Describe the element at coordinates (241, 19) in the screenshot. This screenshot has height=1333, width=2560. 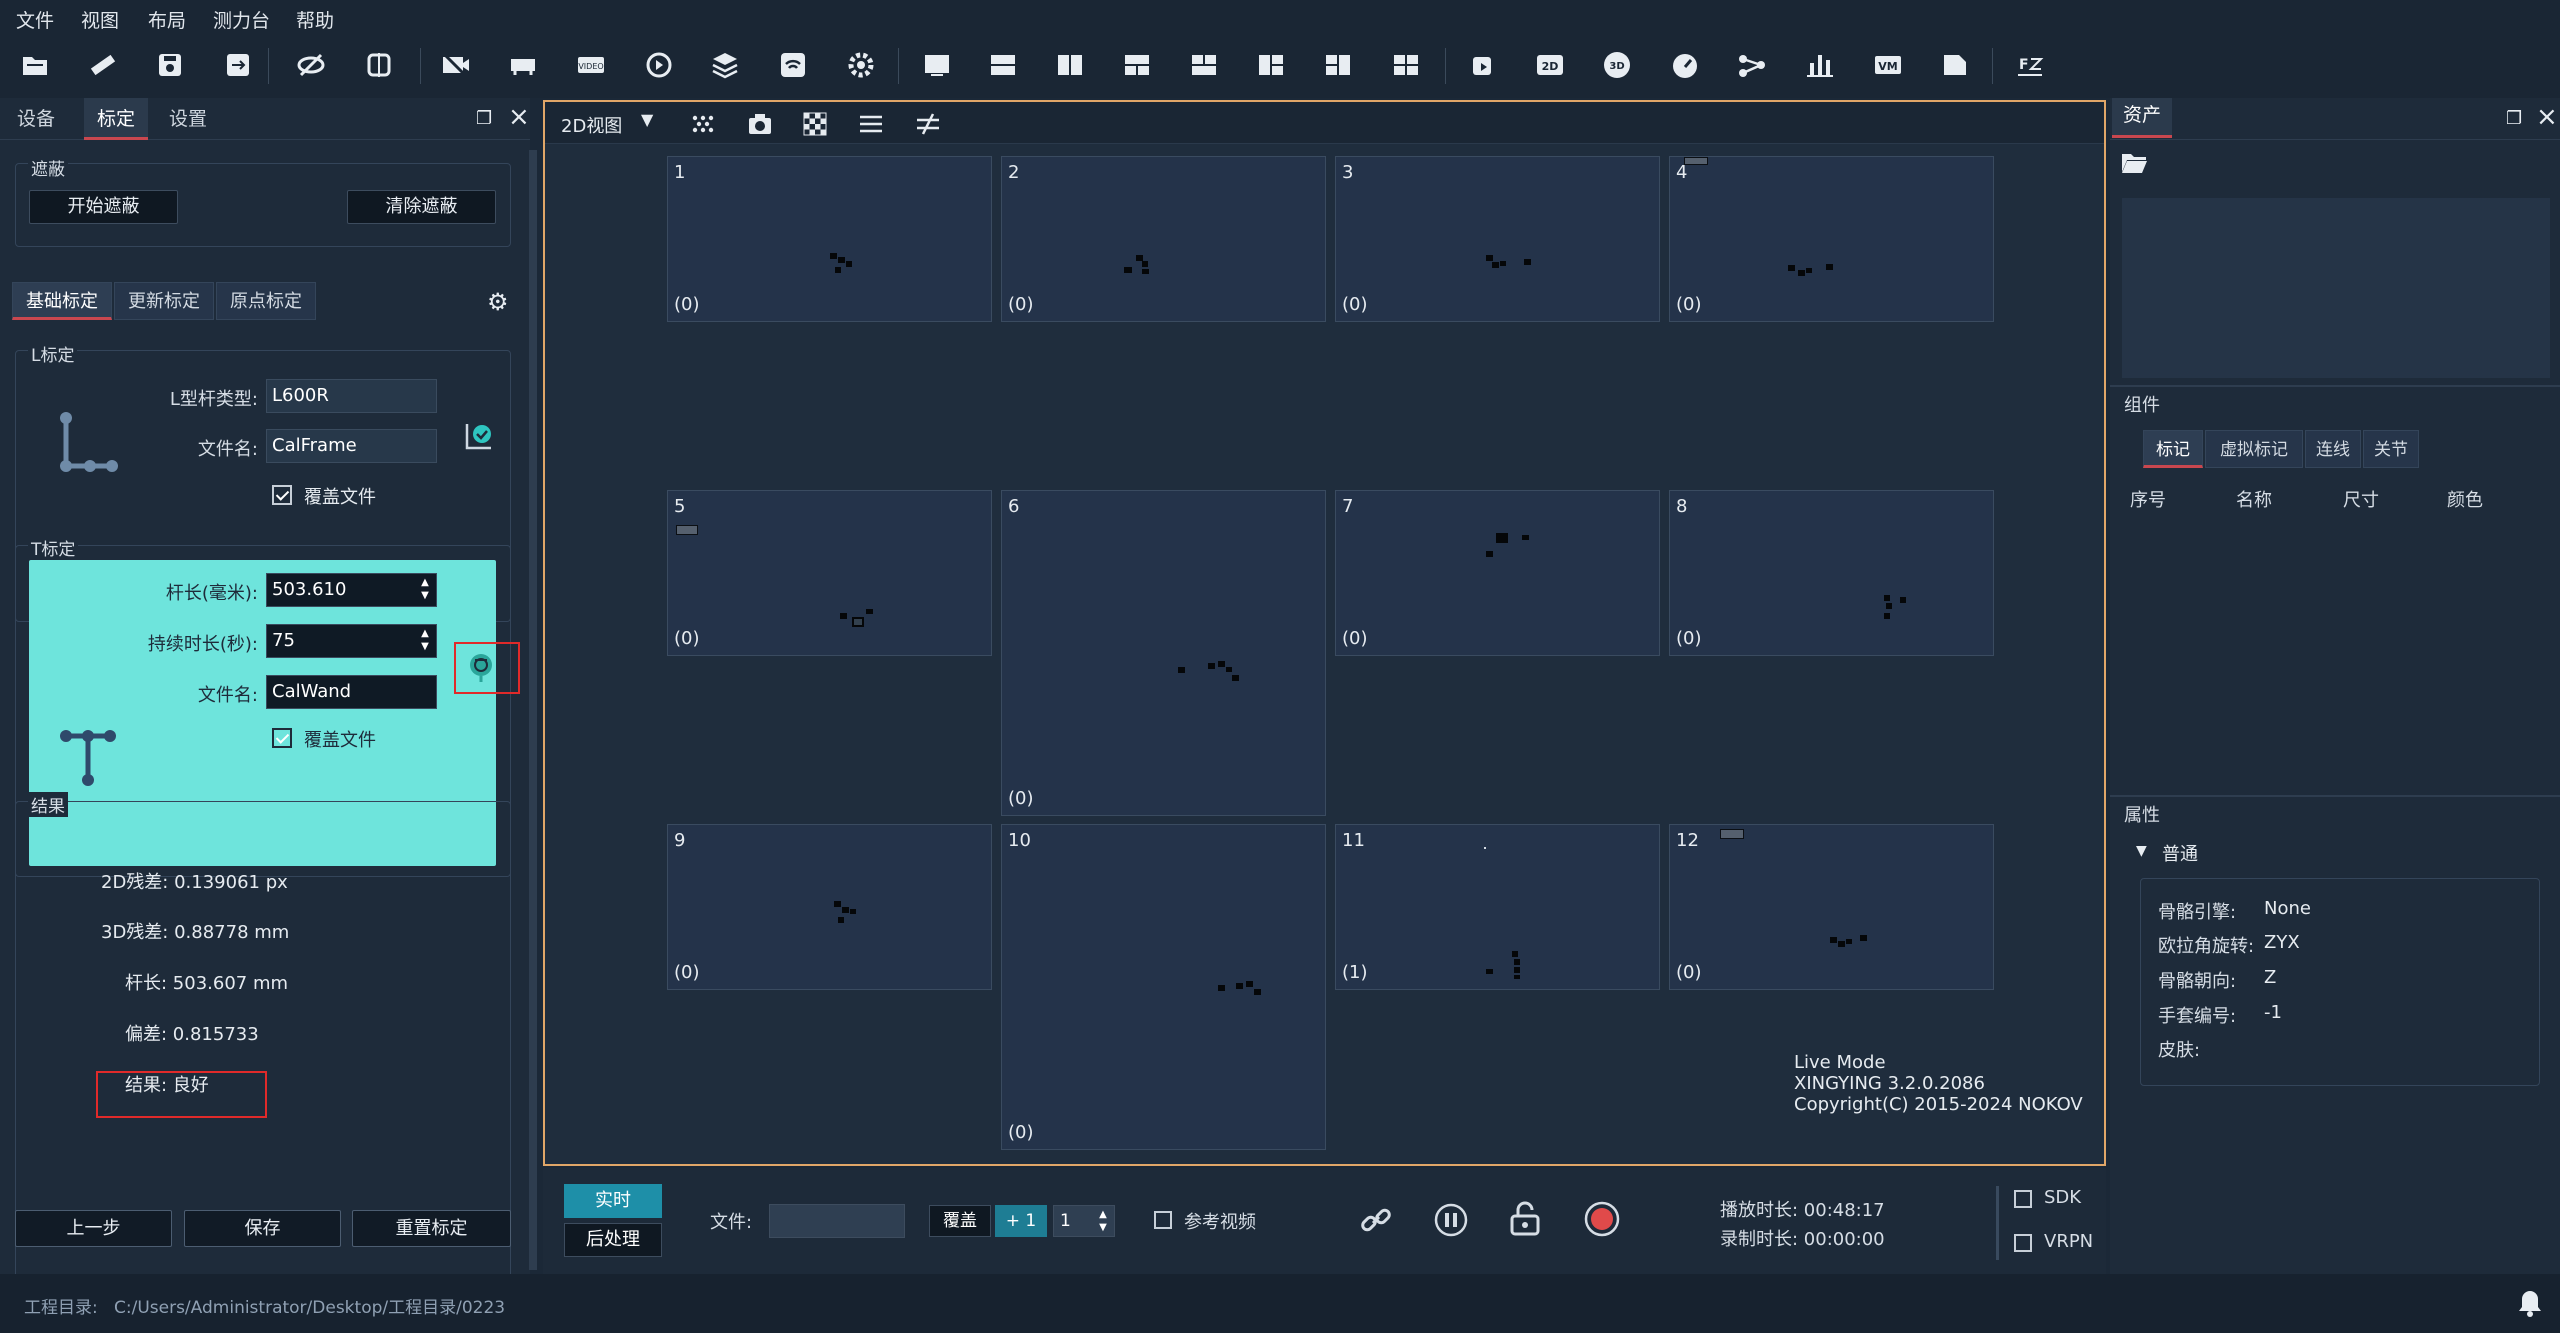
I see `menu-force-plate: 测力台` at that location.